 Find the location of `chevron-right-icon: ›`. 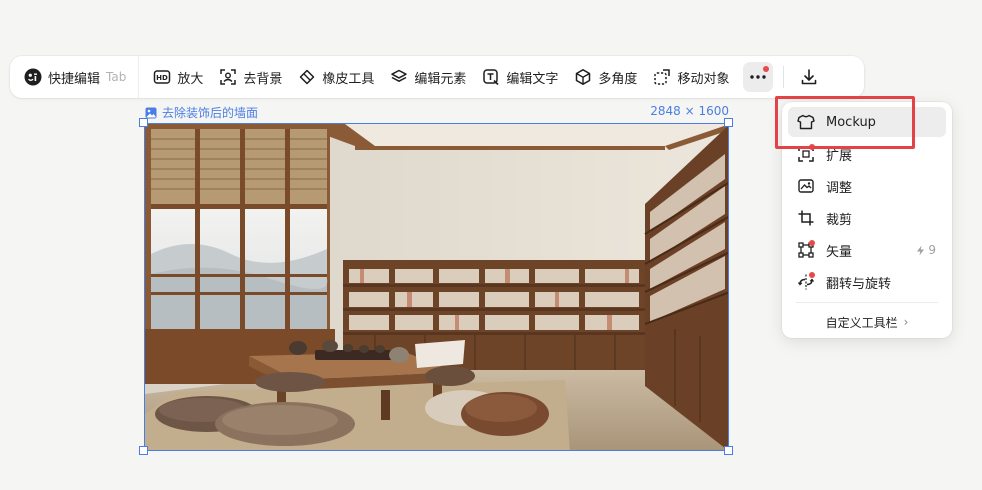

chevron-right-icon: › is located at coordinates (906, 322).